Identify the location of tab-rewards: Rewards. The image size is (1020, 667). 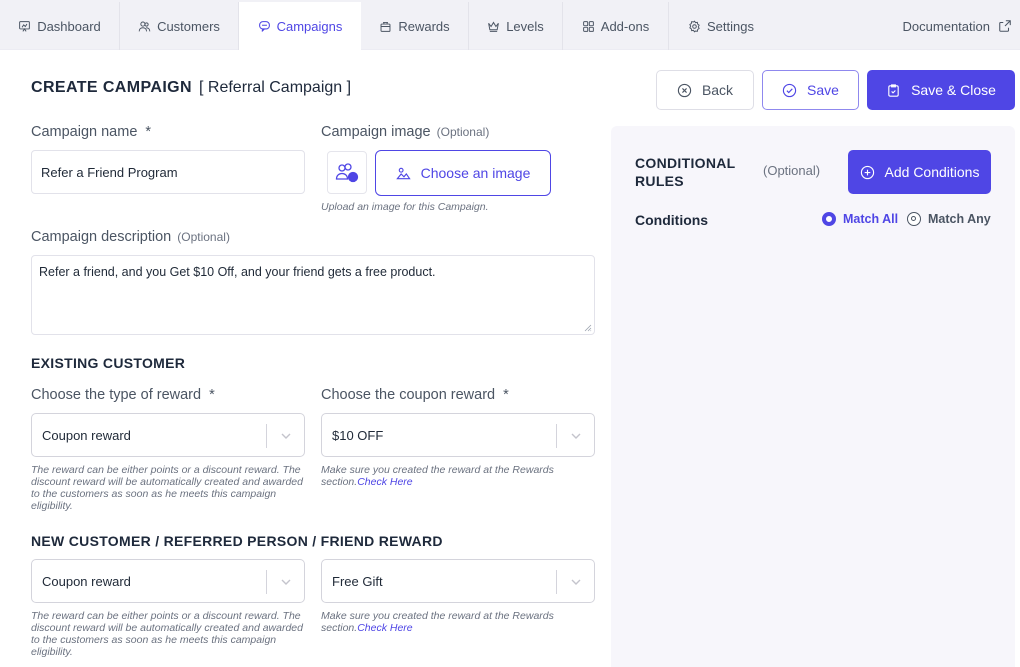
(415, 26).